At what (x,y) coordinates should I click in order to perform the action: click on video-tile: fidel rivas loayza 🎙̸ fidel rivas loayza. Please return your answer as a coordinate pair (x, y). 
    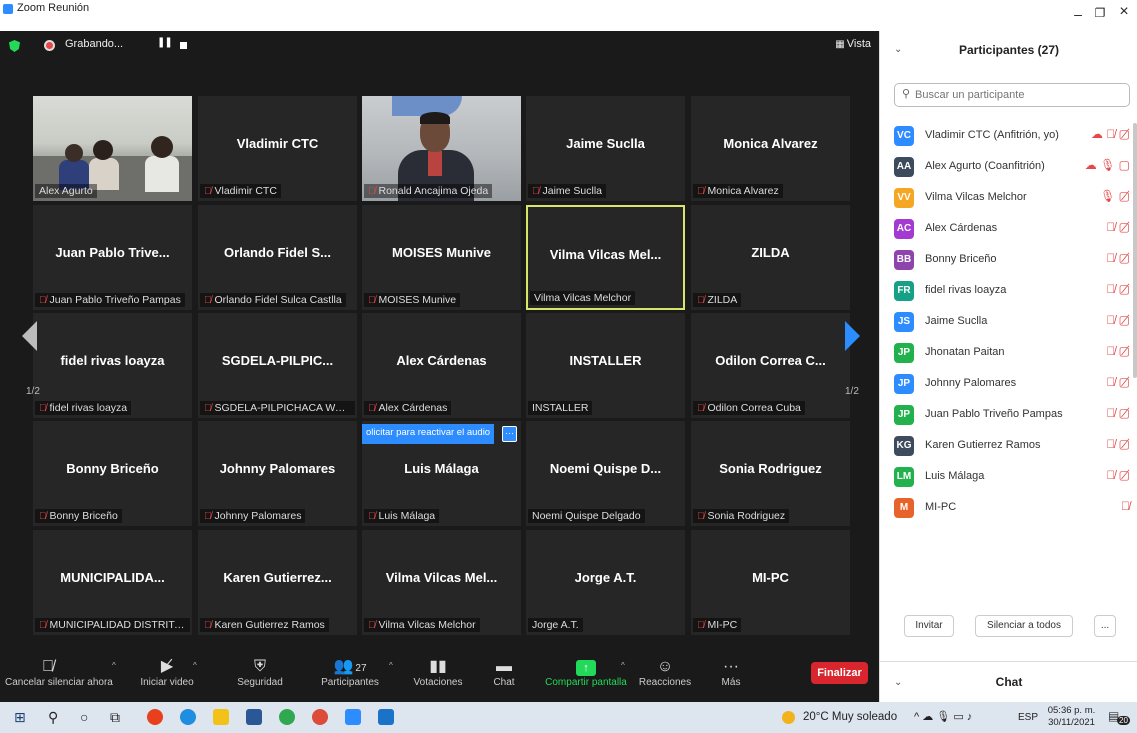
    Looking at the image, I should click on (112, 365).